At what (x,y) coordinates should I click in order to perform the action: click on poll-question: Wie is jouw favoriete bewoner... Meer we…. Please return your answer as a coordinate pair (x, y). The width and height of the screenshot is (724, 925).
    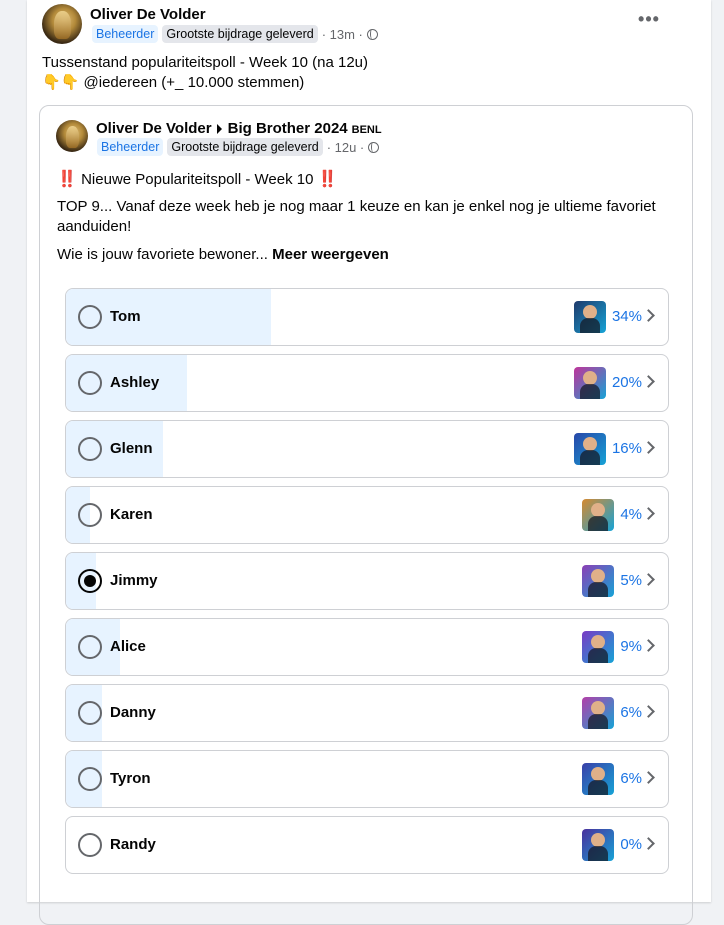
    Looking at the image, I should click on (223, 255).